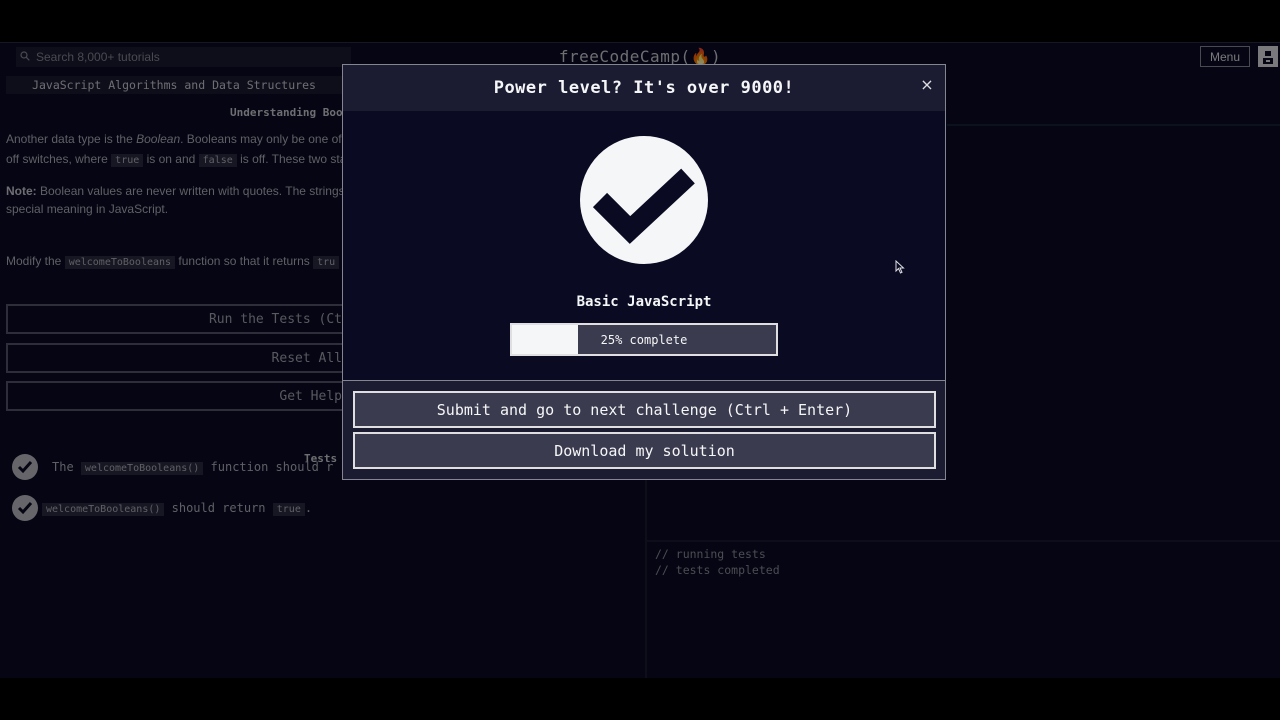  I want to click on progress-label: 25% complete, so click(644, 339).